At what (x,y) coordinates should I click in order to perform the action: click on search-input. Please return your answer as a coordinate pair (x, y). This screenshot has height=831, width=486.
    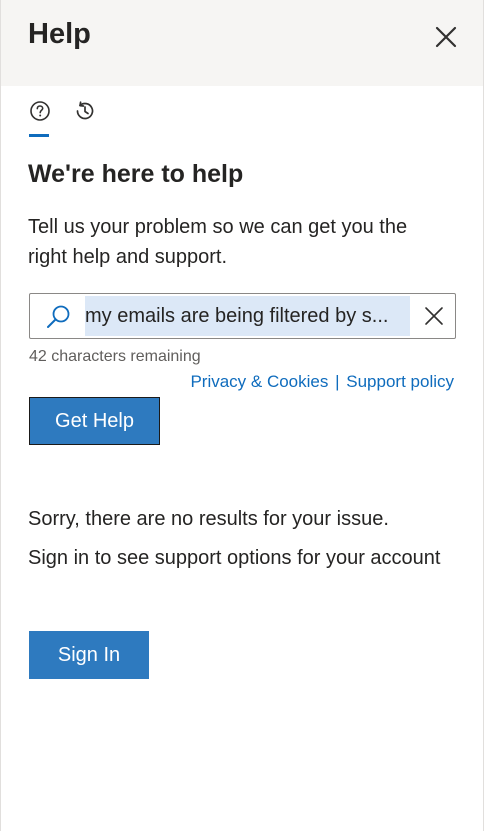
    Looking at the image, I should click on (247, 316).